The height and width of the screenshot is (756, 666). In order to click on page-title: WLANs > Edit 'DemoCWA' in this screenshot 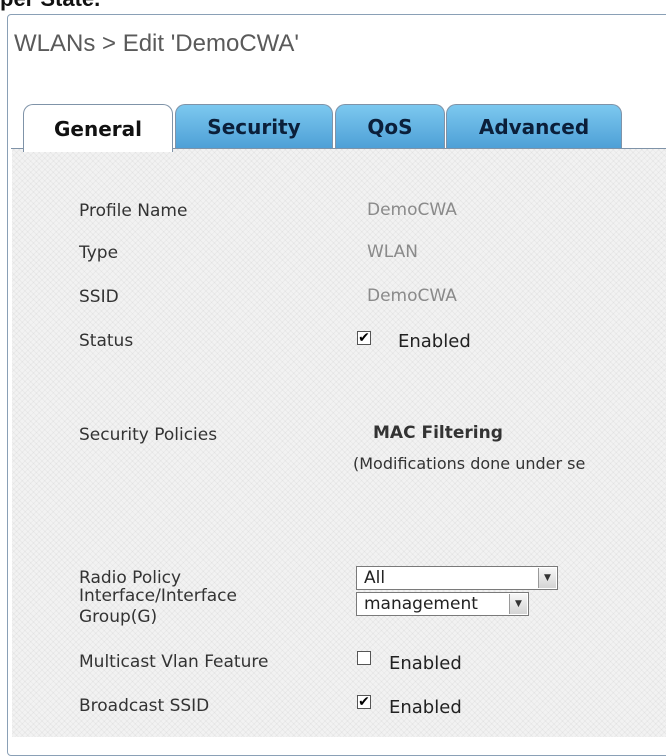, I will do `click(156, 43)`.